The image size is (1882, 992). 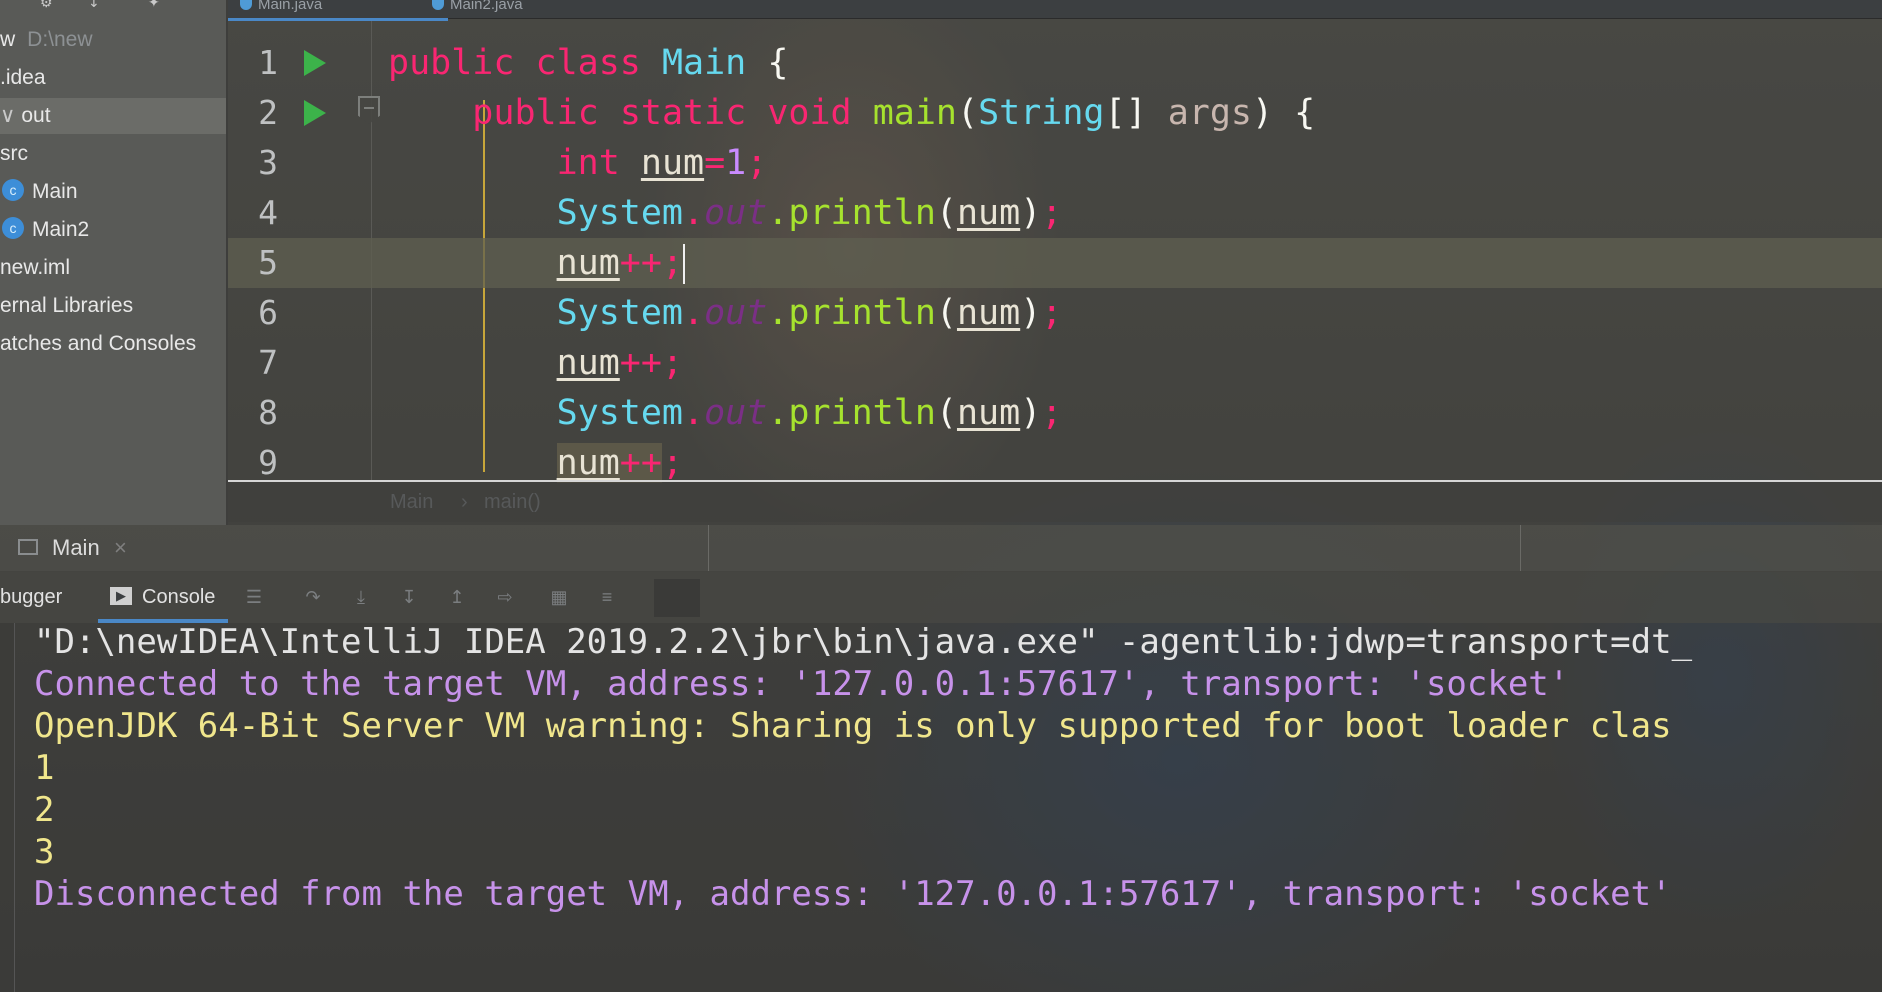 I want to click on run-to-cursor-icon: ⇨, so click(x=505, y=597).